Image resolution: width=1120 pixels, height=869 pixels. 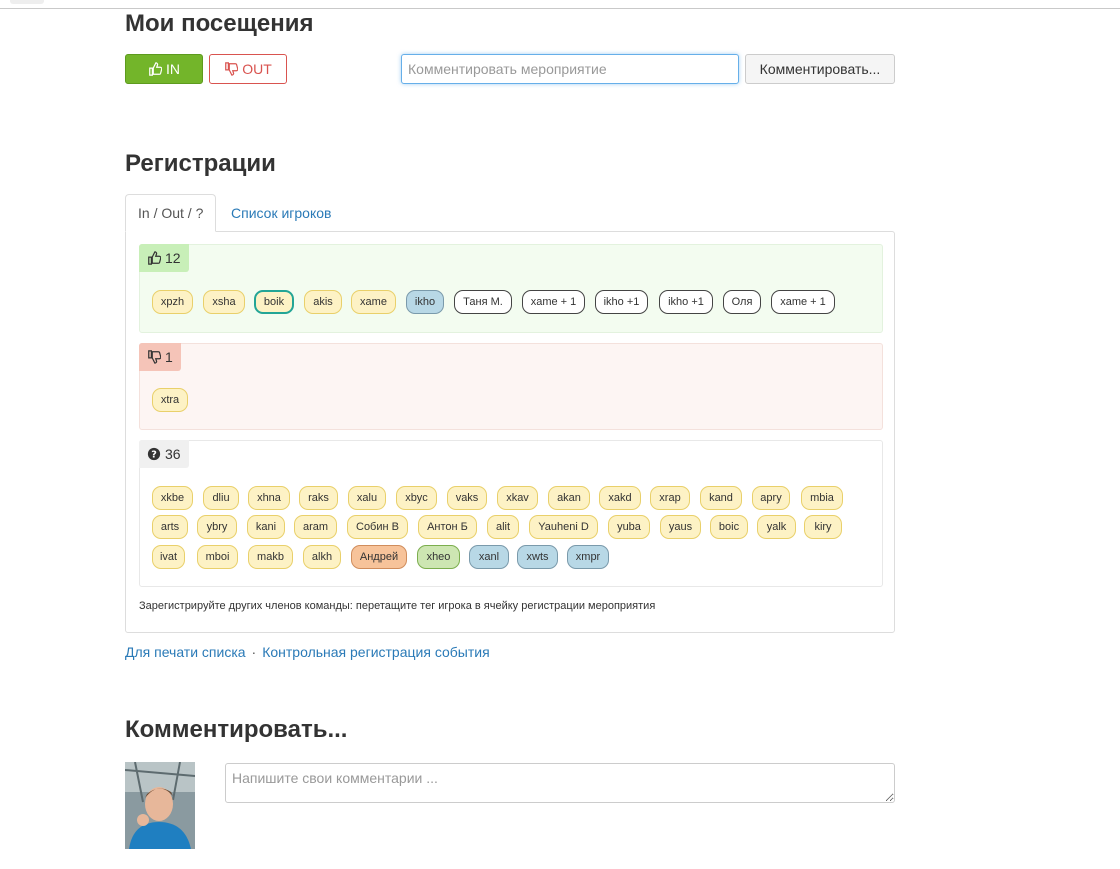 What do you see at coordinates (318, 498) in the screenshot?
I see `player-tag: raks` at bounding box center [318, 498].